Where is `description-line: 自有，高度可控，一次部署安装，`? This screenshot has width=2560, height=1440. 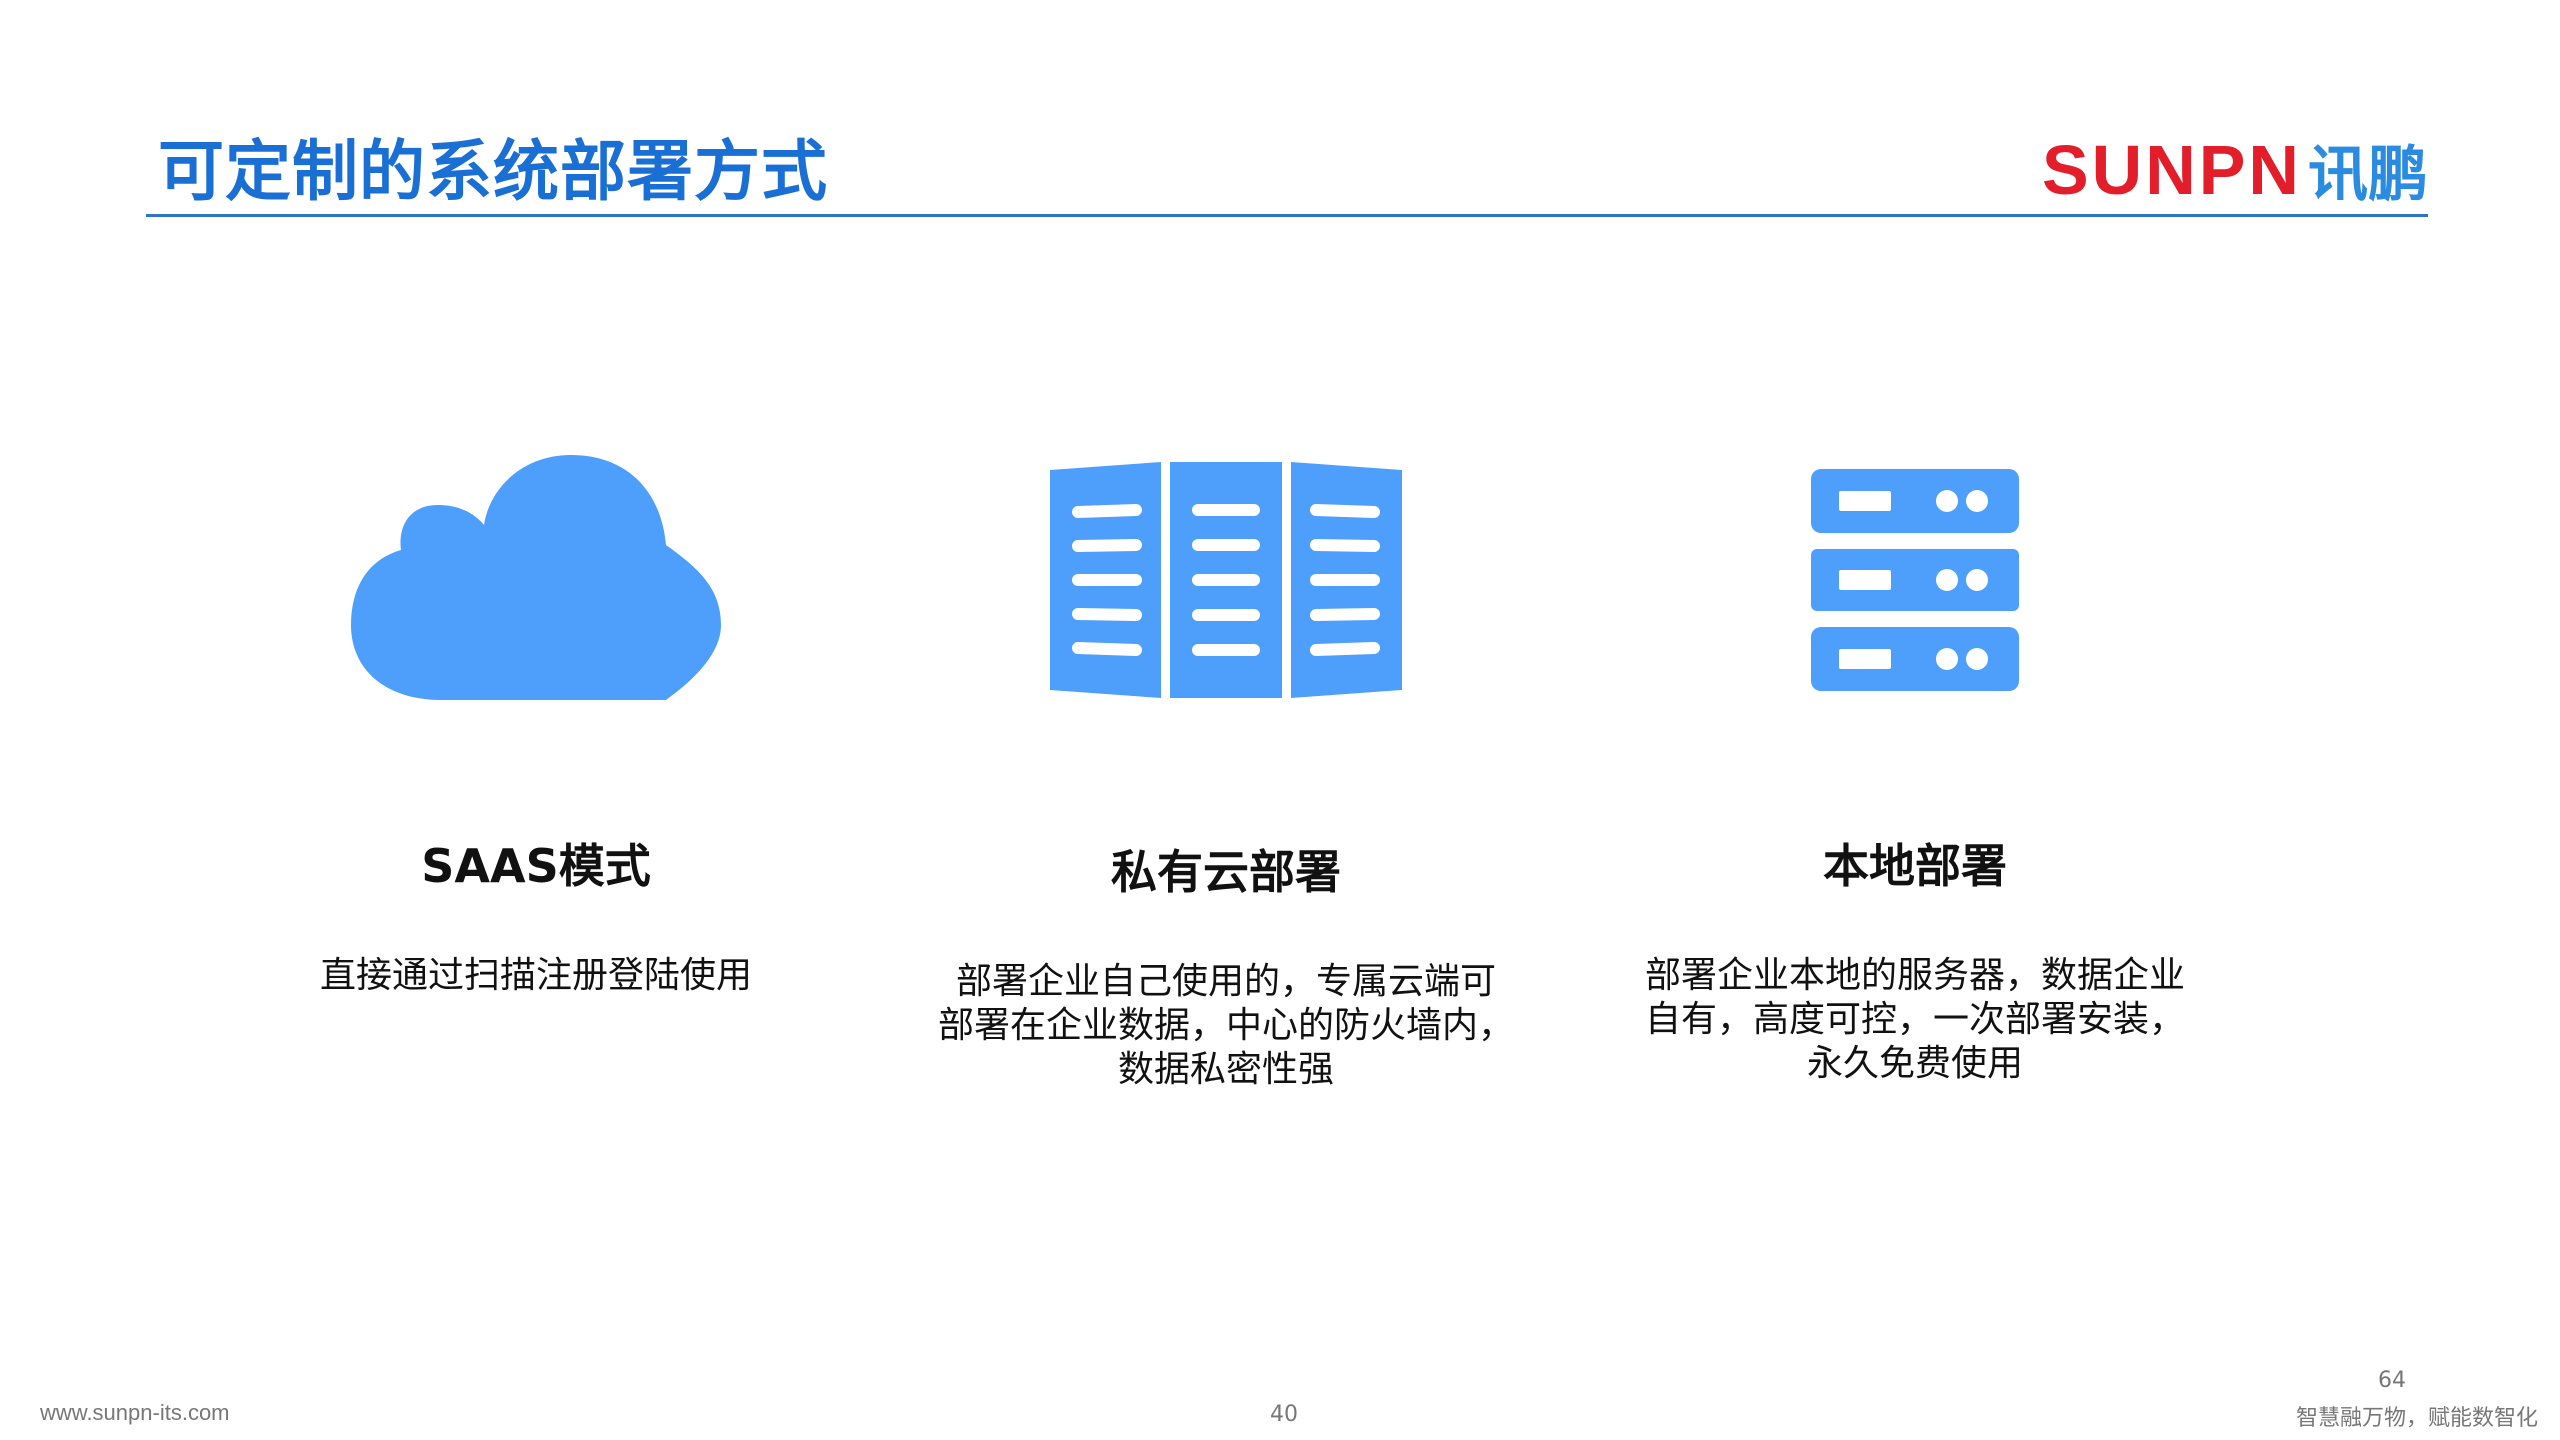
description-line: 自有，高度可控，一次部署安装， is located at coordinates (1914, 1019).